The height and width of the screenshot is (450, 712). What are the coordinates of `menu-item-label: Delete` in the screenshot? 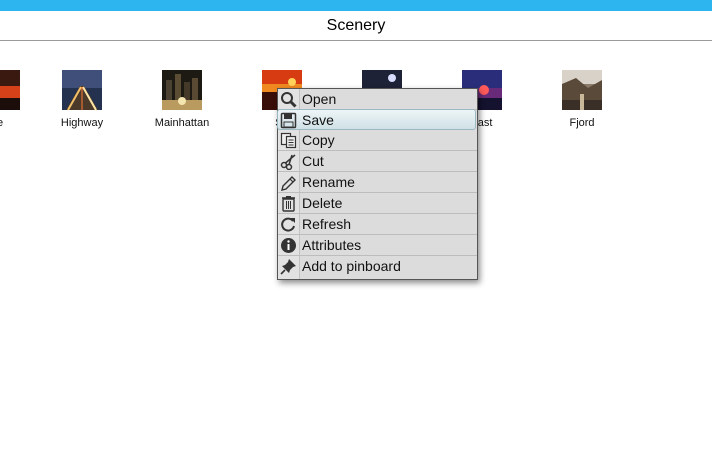 It's located at (322, 203).